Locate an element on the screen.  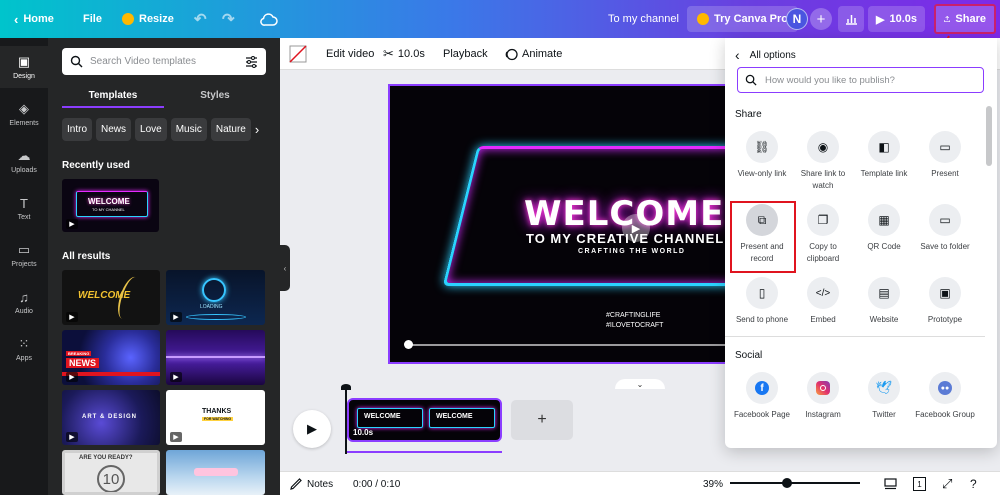
share-copy-to-clipboard: ❐ Copy to clipboard is located at coordinates (823, 234).